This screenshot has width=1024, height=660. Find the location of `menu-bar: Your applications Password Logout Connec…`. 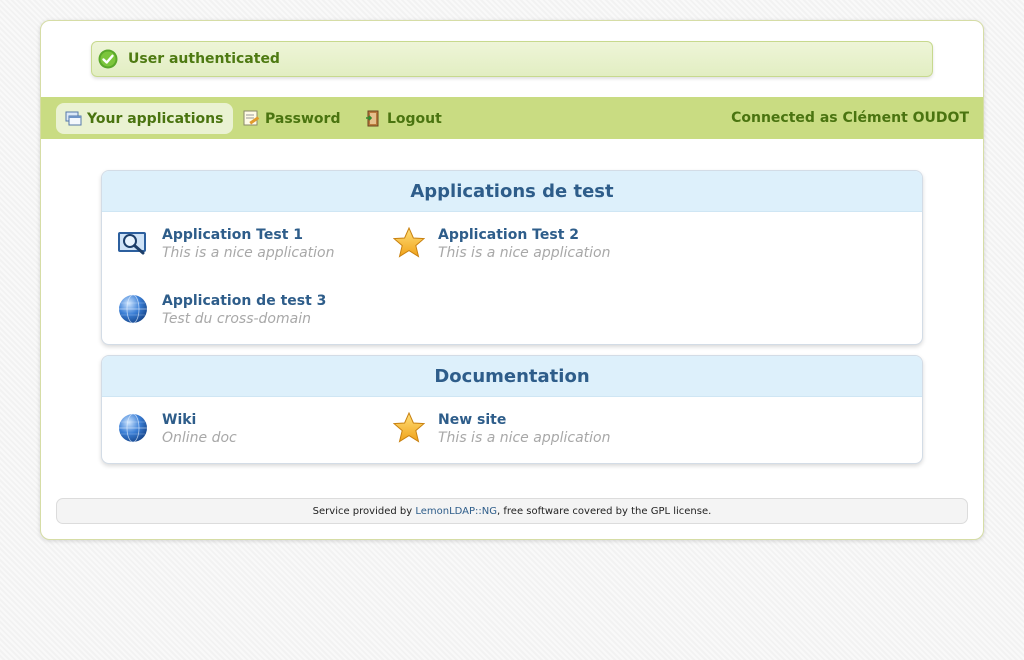

menu-bar: Your applications Password Logout Connec… is located at coordinates (512, 118).